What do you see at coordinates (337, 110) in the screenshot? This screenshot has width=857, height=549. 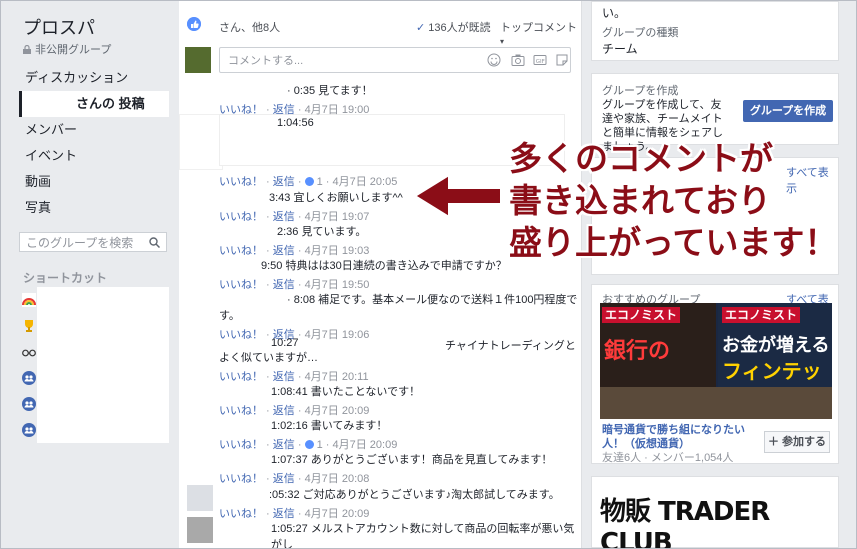 I see `comment-time: 4月7日 19:00` at bounding box center [337, 110].